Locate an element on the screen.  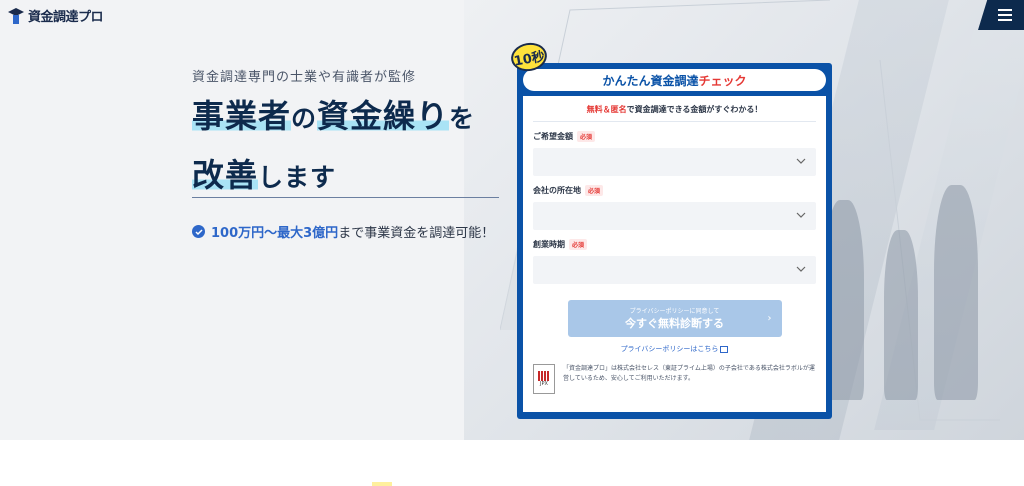
external-link-icon is located at coordinates (724, 349).